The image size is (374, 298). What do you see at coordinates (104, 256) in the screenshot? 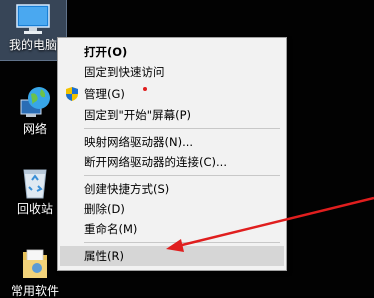
I see `menu-item-label: 属性(R)` at bounding box center [104, 256].